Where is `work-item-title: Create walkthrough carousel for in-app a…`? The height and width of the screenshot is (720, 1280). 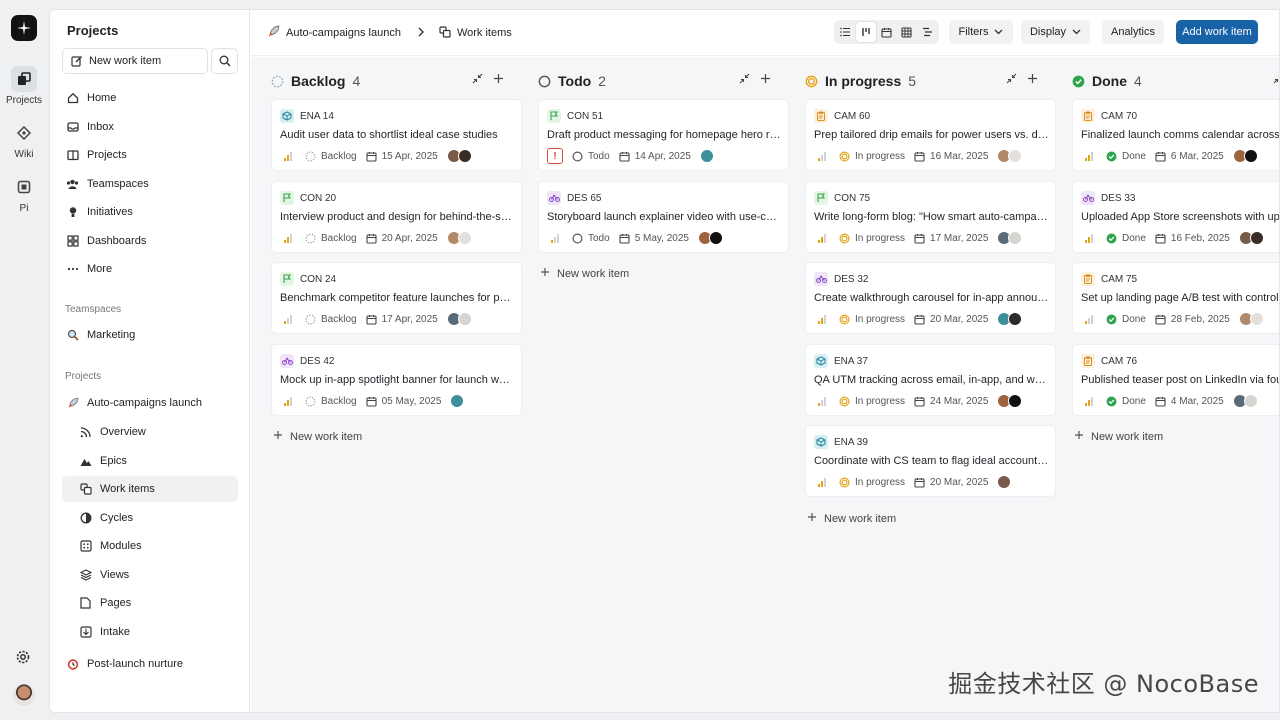
work-item-title: Create walkthrough carousel for in-app a… is located at coordinates (932, 298).